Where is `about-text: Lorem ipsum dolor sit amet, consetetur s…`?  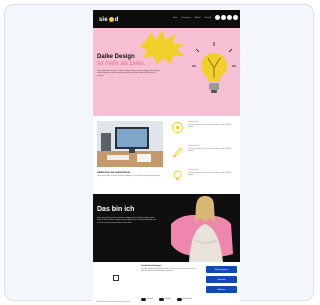
about-text: Lorem ipsum dolor sit amet, consetetur s… is located at coordinates (127, 221).